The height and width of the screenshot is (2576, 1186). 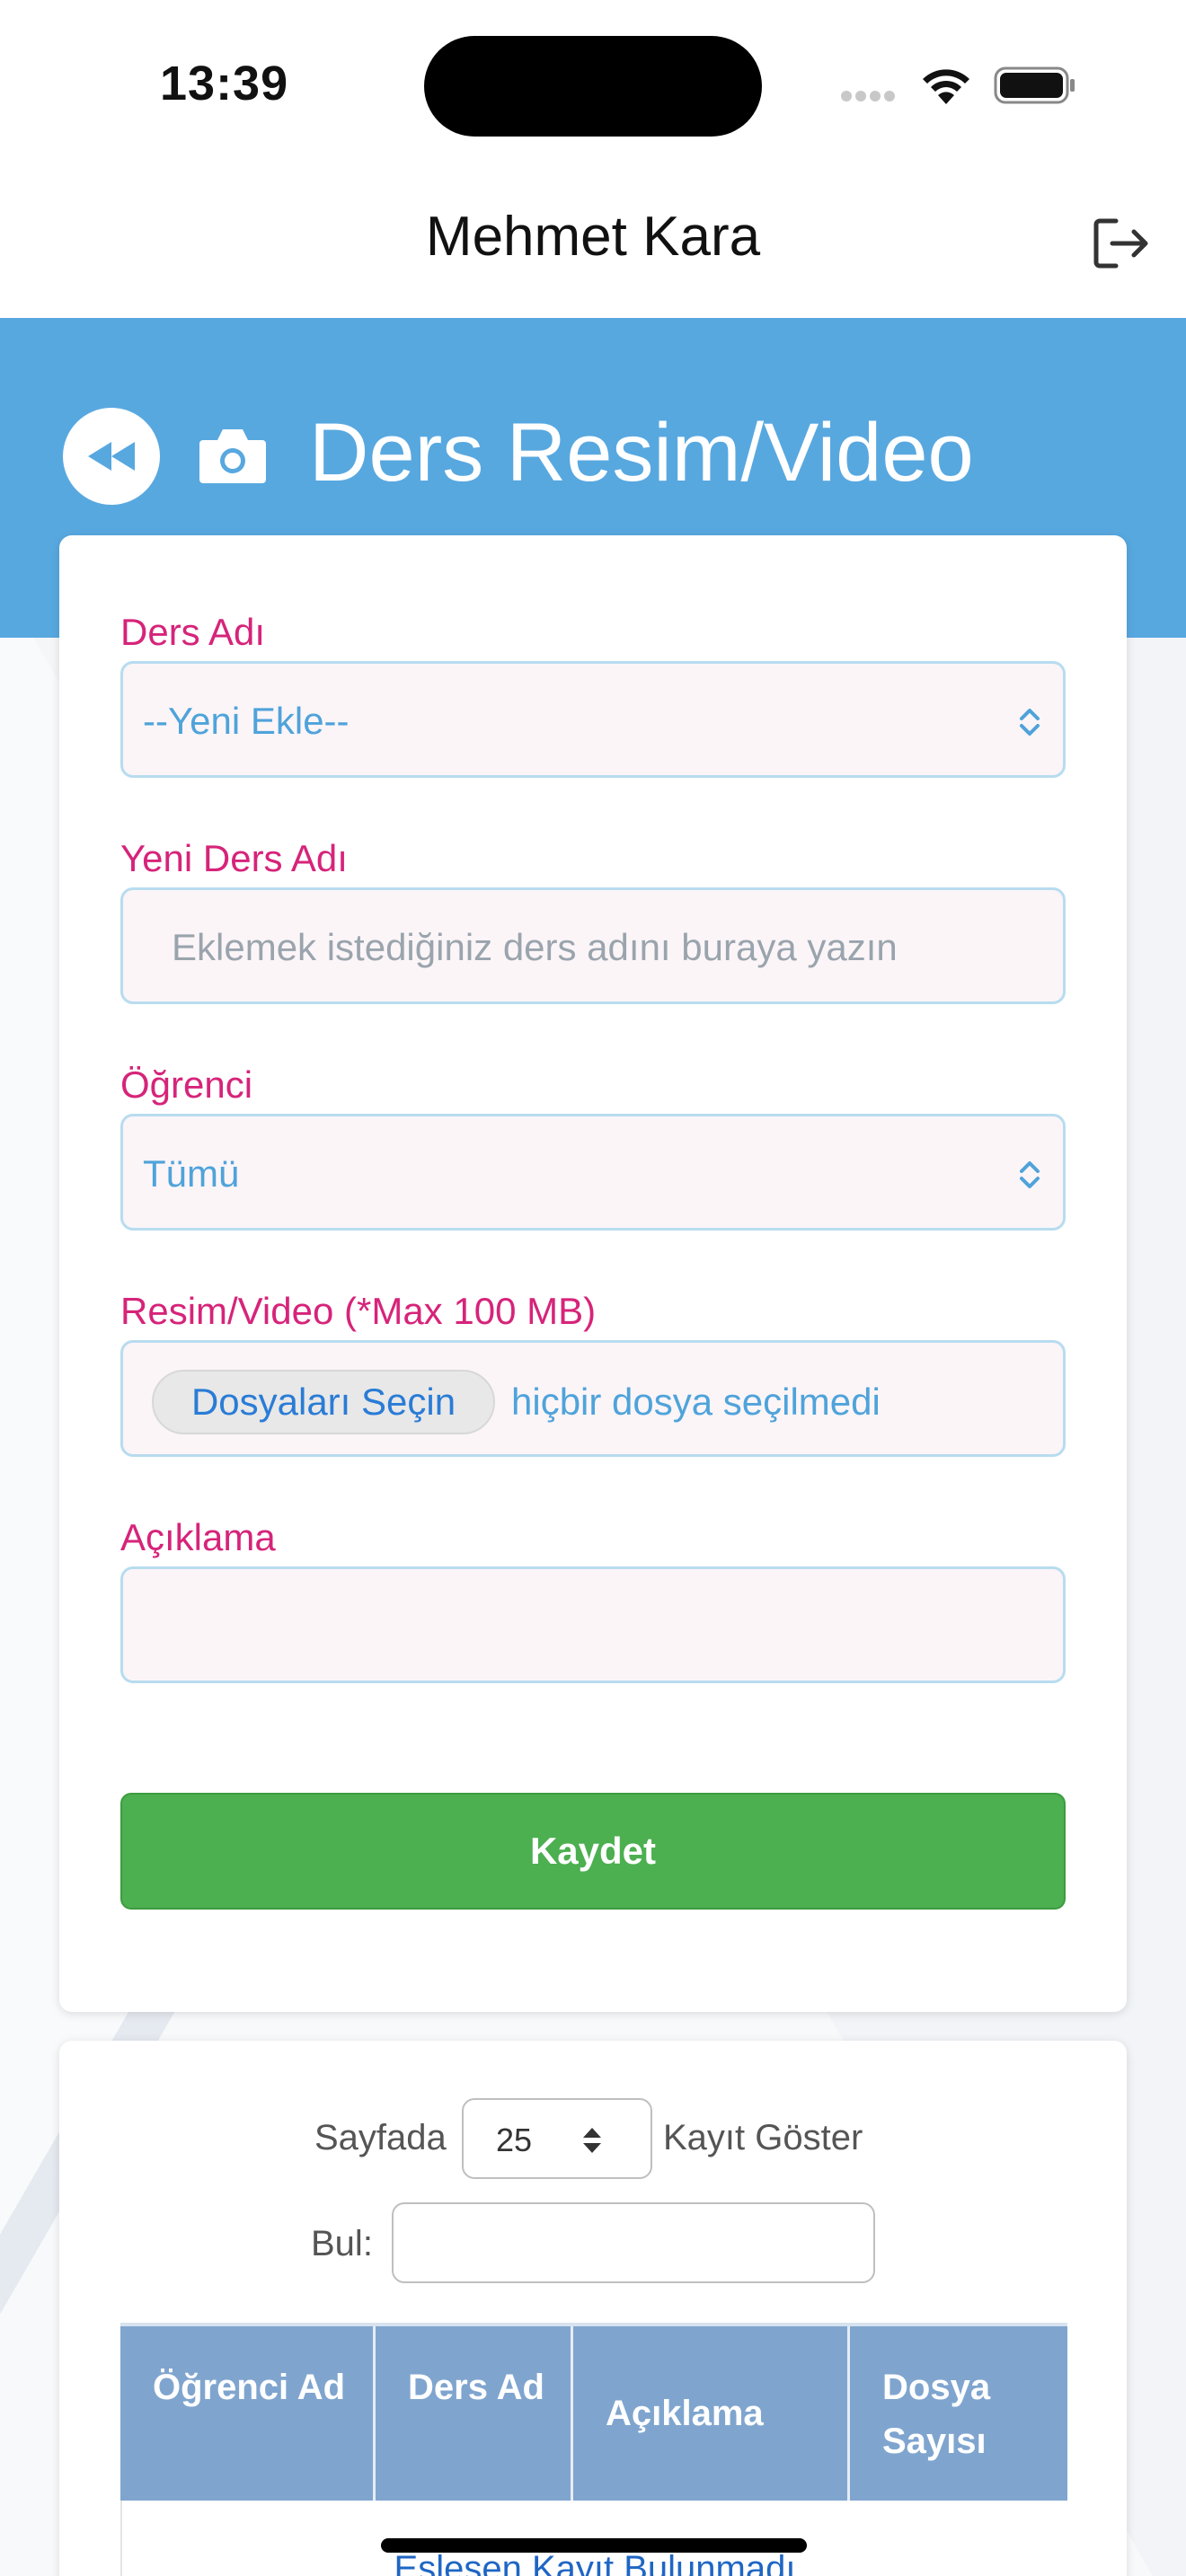 I want to click on student-select: Tümü, so click(x=593, y=1172).